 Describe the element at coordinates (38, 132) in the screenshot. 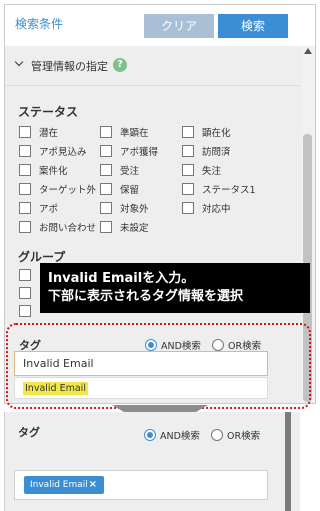

I see `checkbox-status: 潜在` at that location.